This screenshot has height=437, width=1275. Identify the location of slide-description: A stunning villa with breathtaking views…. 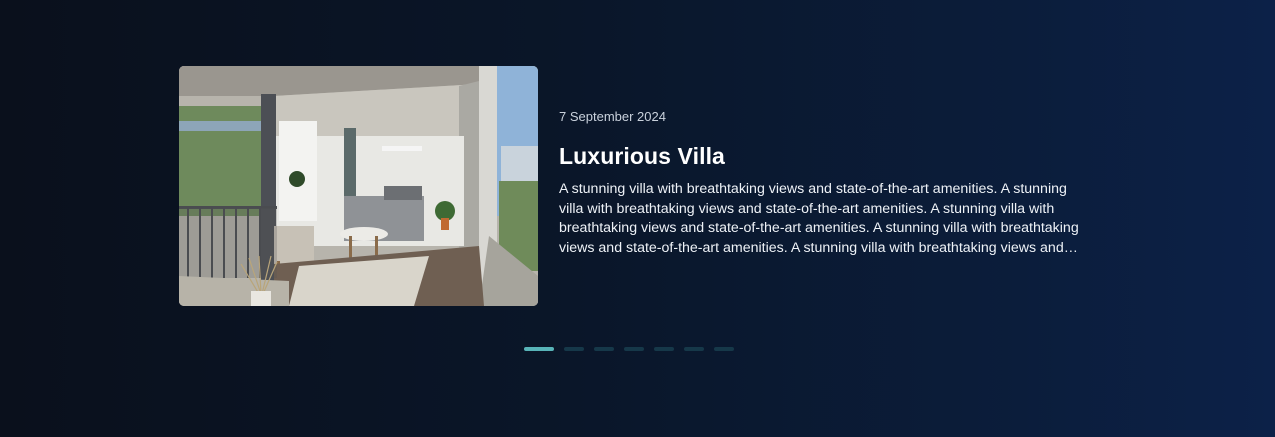
(819, 218).